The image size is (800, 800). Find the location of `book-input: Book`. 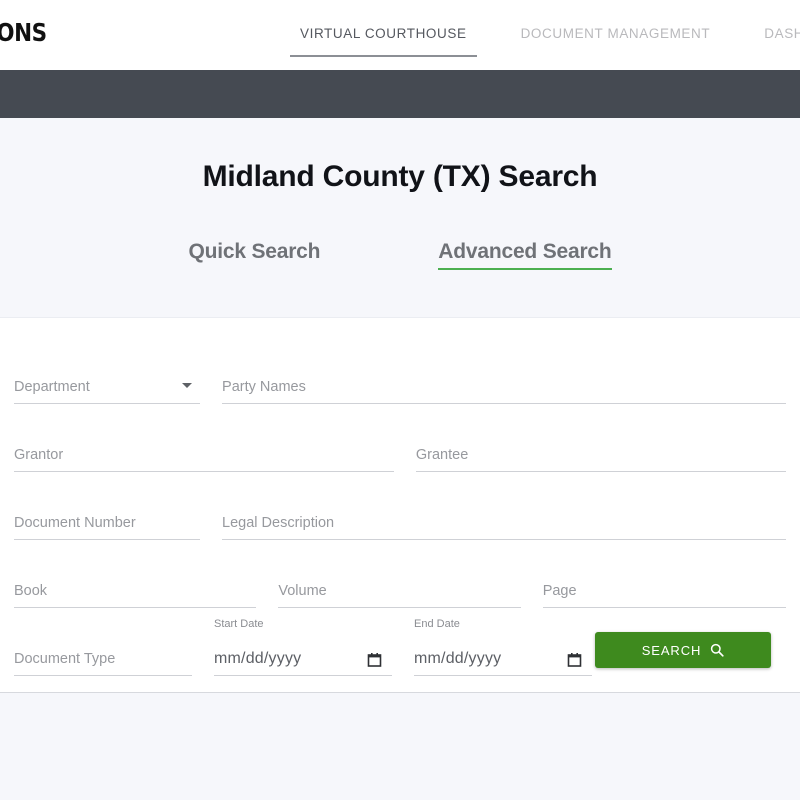

book-input: Book is located at coordinates (135, 586).